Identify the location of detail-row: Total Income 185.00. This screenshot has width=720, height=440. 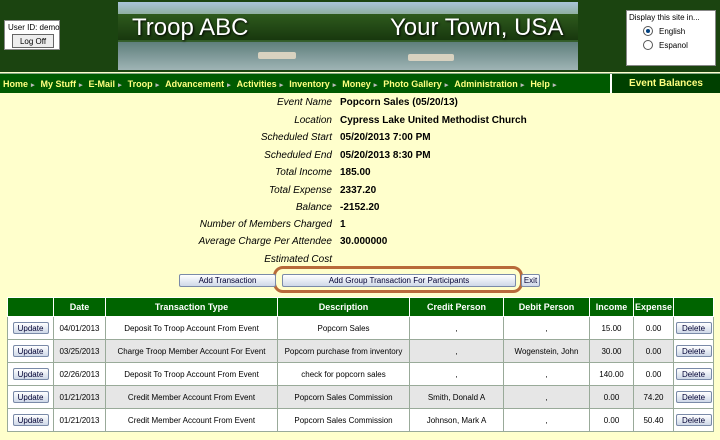
(360, 174).